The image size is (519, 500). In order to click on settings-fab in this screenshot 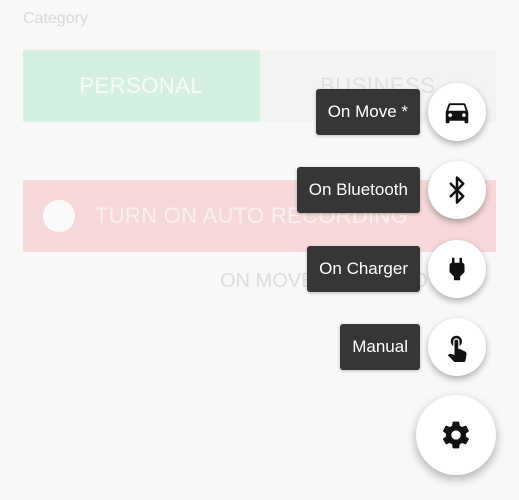, I will do `click(456, 435)`.